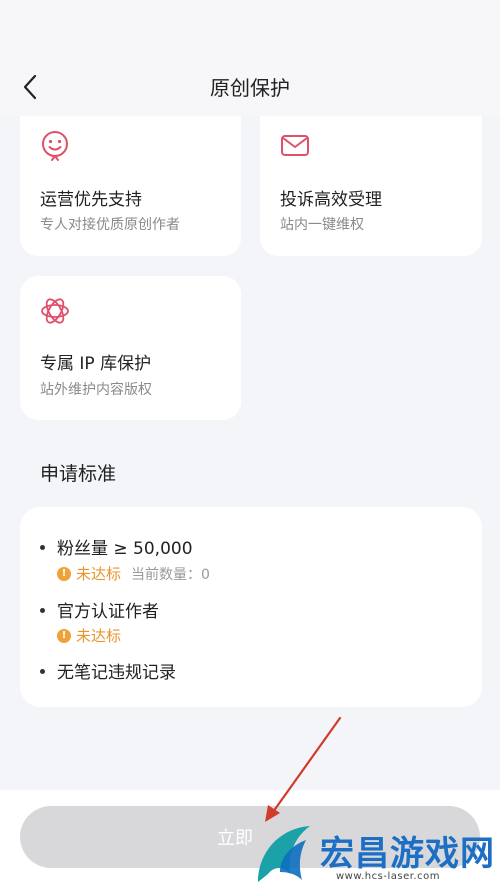  What do you see at coordinates (130, 348) in the screenshot?
I see `benefit-card-ip-protection: 专属 IP 库保护 站外维护内容版权` at bounding box center [130, 348].